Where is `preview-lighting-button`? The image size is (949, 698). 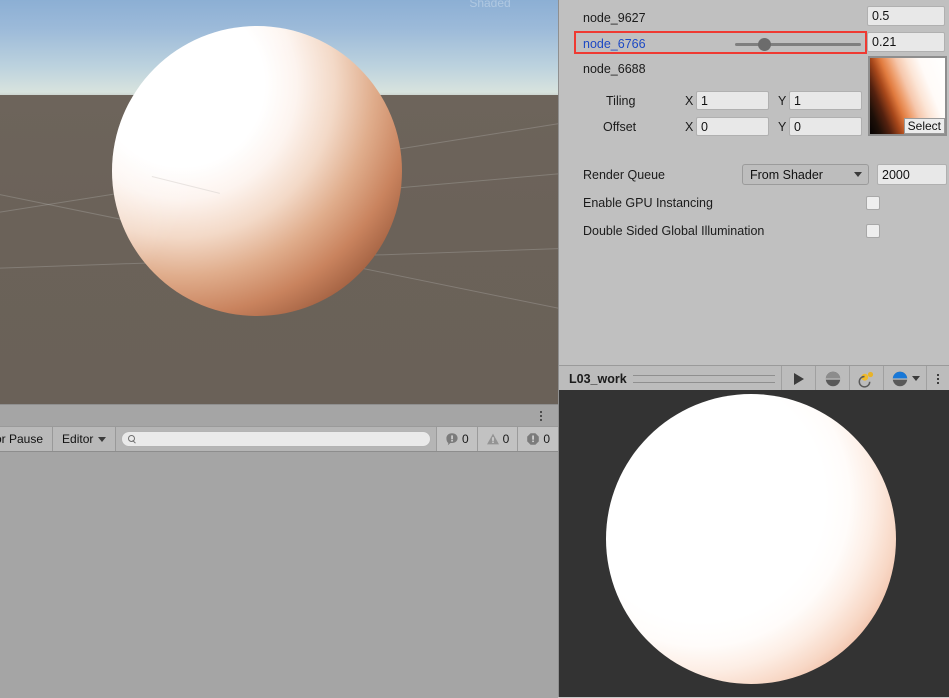
preview-lighting-button is located at coordinates (866, 378).